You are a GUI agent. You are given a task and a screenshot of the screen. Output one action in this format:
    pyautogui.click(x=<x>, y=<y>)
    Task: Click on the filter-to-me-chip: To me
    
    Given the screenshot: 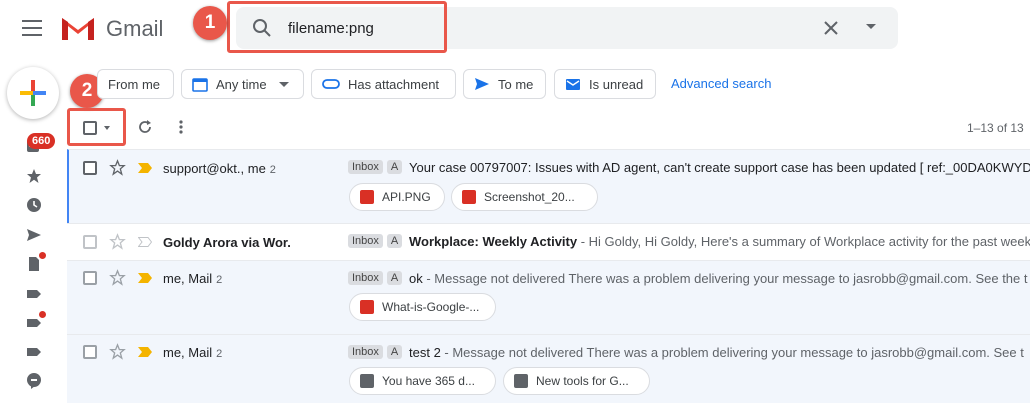 What is the action you would take?
    pyautogui.click(x=504, y=84)
    